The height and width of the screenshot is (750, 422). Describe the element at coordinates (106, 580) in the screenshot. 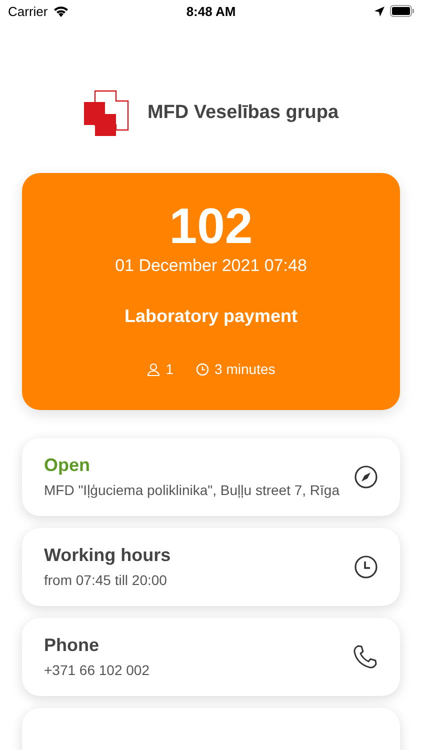

I see `card-text: from 07:45 till 20:00` at that location.